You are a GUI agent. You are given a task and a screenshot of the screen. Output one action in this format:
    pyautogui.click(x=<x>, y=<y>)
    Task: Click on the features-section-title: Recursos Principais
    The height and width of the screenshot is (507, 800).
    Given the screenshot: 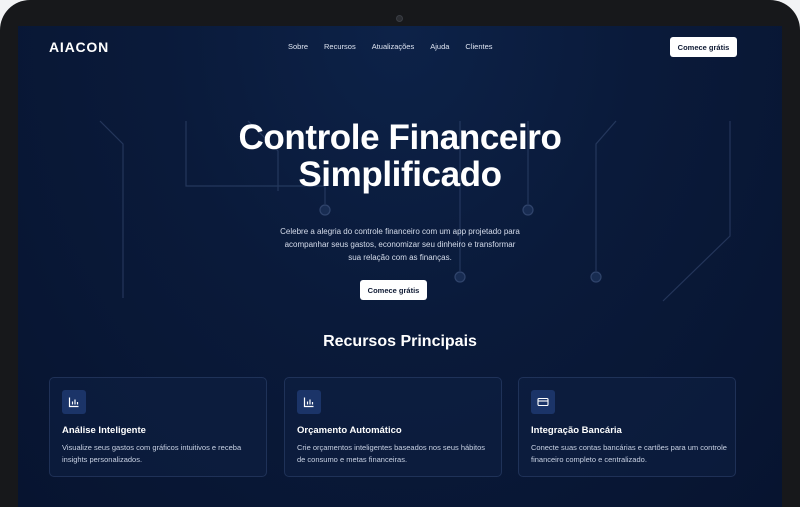 What is the action you would take?
    pyautogui.click(x=400, y=341)
    